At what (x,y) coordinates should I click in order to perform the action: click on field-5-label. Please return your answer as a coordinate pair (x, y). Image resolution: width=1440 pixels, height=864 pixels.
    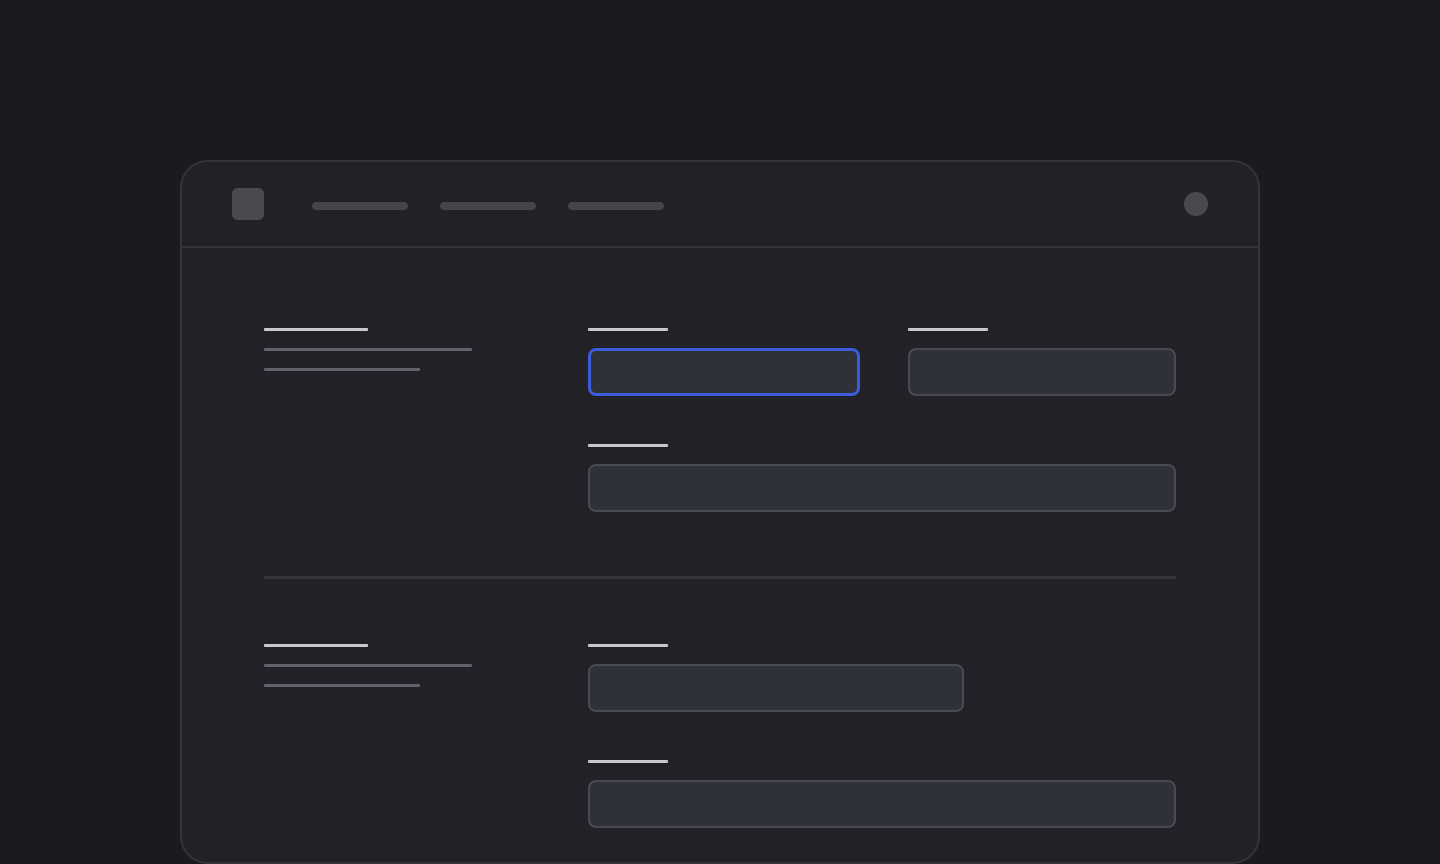
    Looking at the image, I should click on (628, 761).